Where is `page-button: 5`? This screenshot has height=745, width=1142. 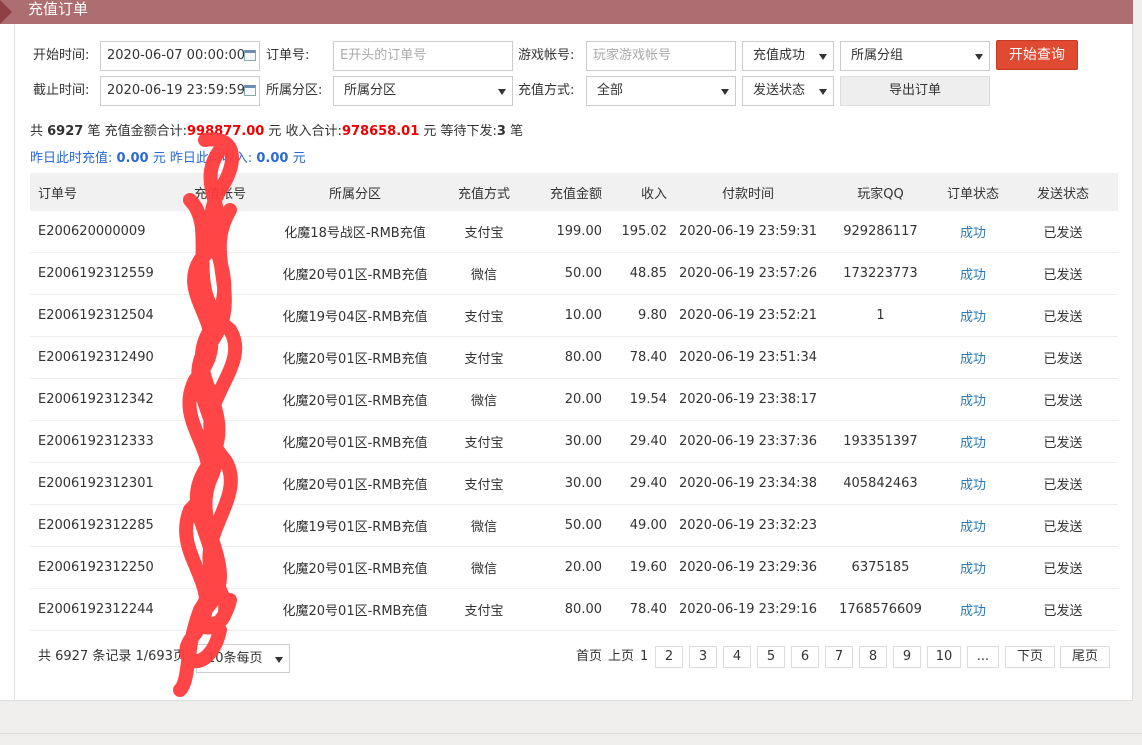 page-button: 5 is located at coordinates (771, 657).